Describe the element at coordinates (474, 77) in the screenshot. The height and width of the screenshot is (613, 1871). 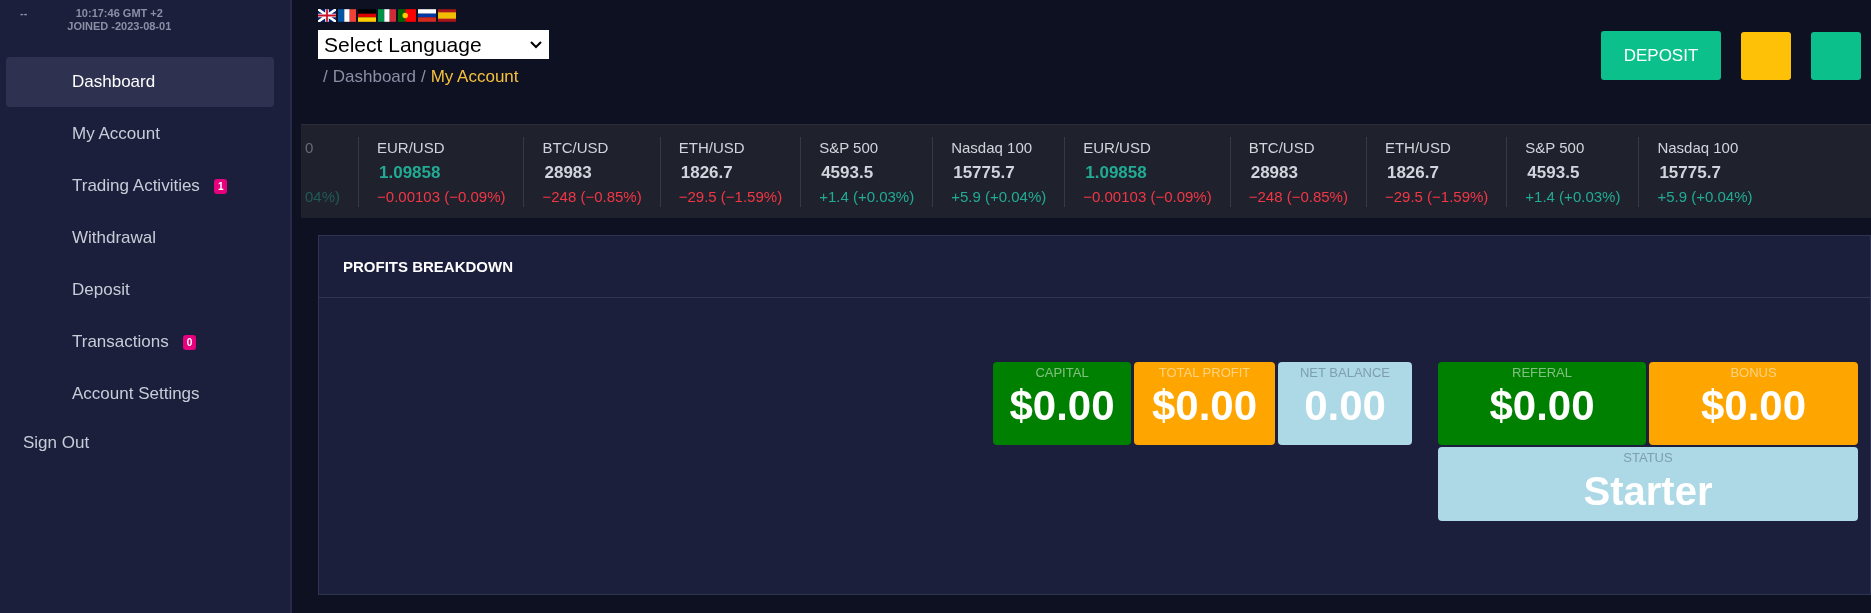
I see `breadcrumb-link: My Account` at that location.